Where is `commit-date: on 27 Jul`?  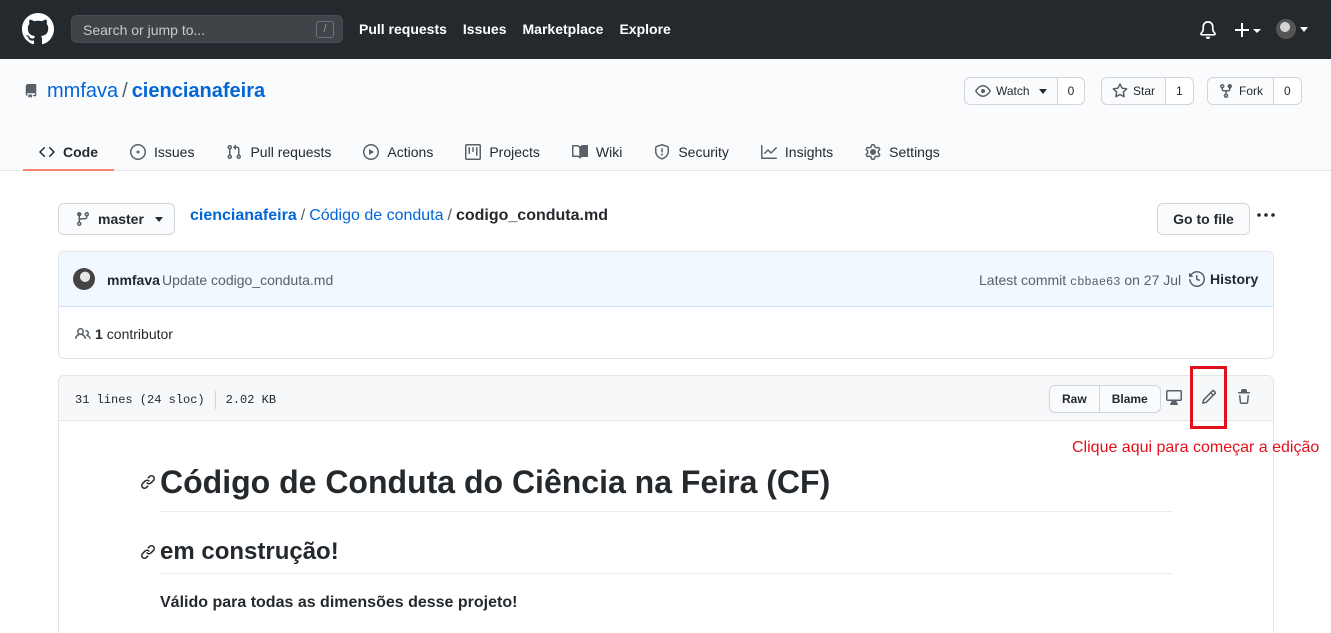 commit-date: on 27 Jul is located at coordinates (1153, 280).